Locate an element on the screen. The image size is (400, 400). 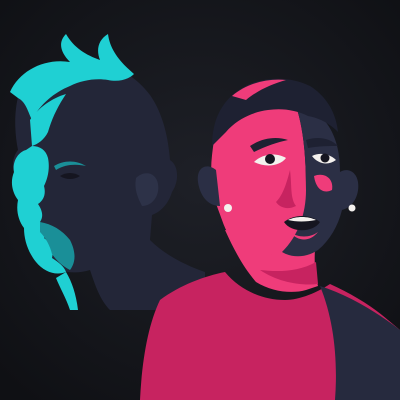
left-earring-icon is located at coordinates (228, 208).